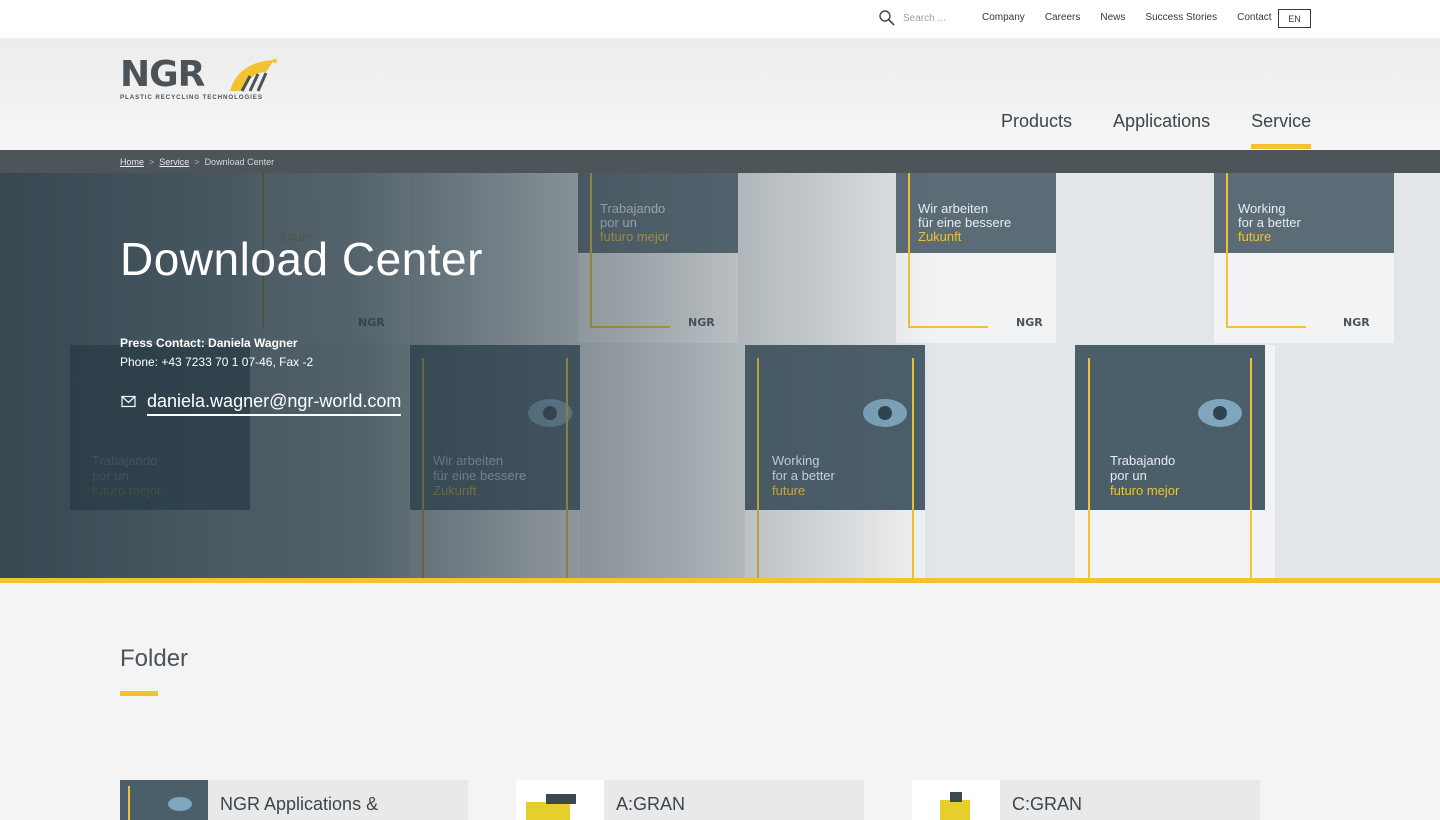 This screenshot has height=820, width=1440. Describe the element at coordinates (1063, 17) in the screenshot. I see `util-nav-careers: Careers` at that location.